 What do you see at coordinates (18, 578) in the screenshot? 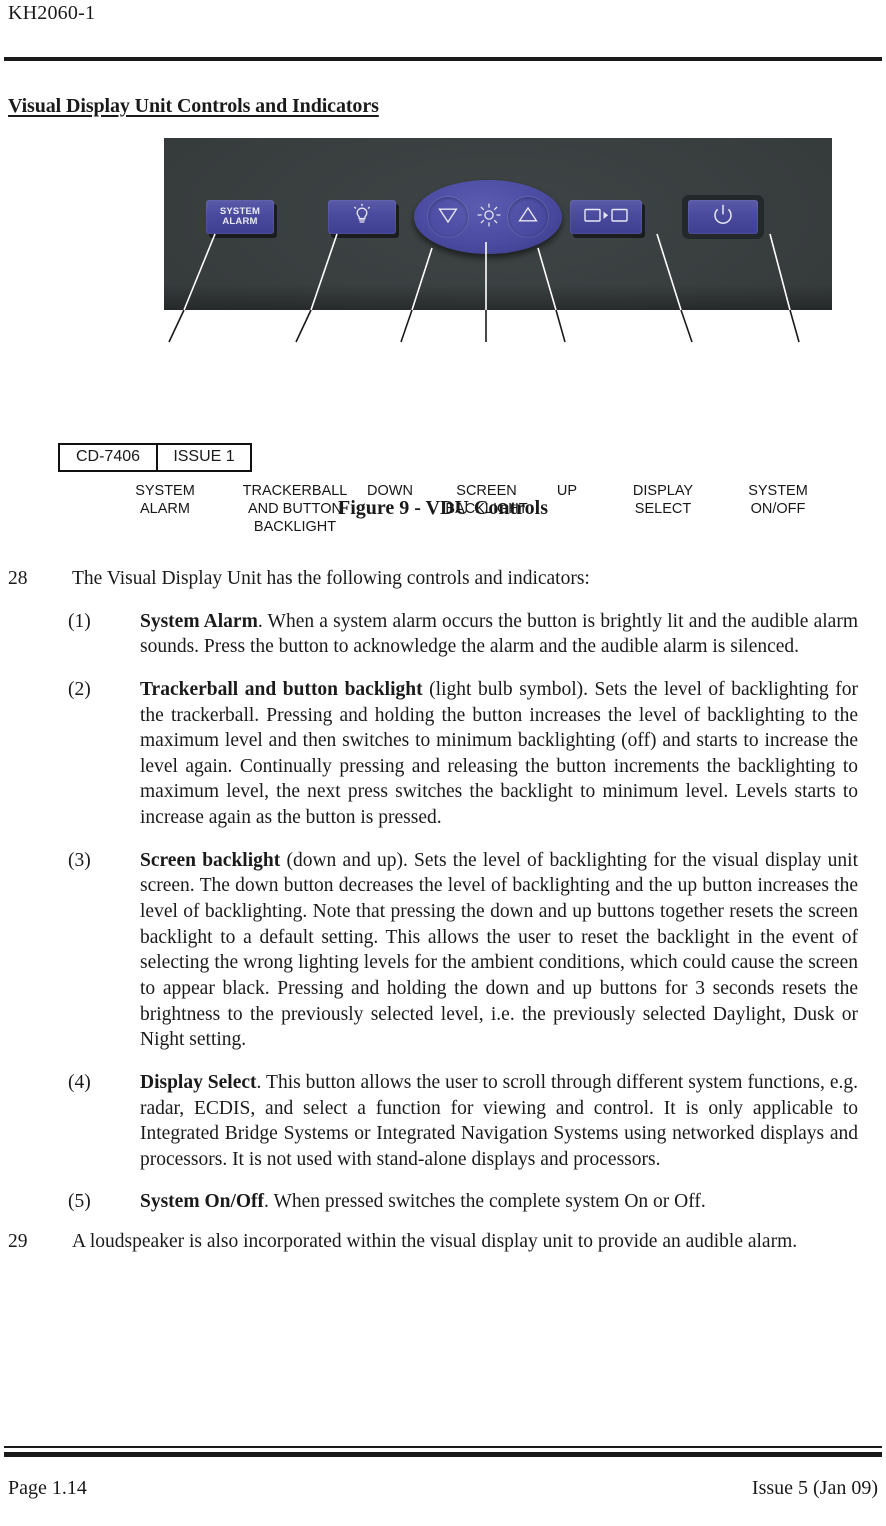
I see `paragraph-28-number: 28` at bounding box center [18, 578].